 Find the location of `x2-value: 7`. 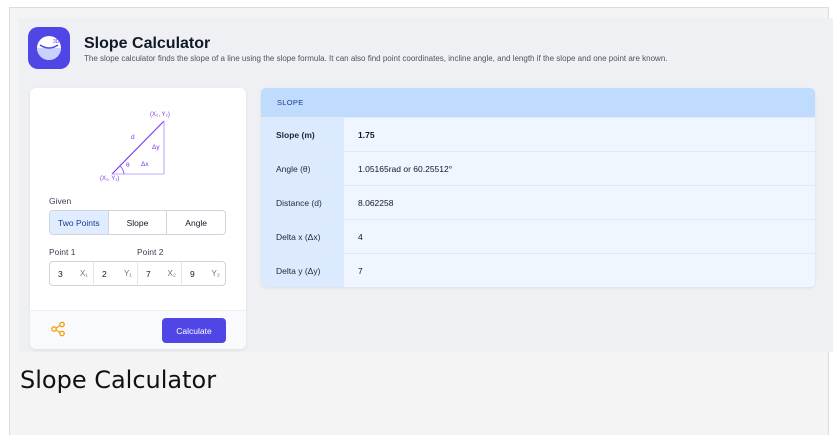

x2-value: 7 is located at coordinates (148, 273).